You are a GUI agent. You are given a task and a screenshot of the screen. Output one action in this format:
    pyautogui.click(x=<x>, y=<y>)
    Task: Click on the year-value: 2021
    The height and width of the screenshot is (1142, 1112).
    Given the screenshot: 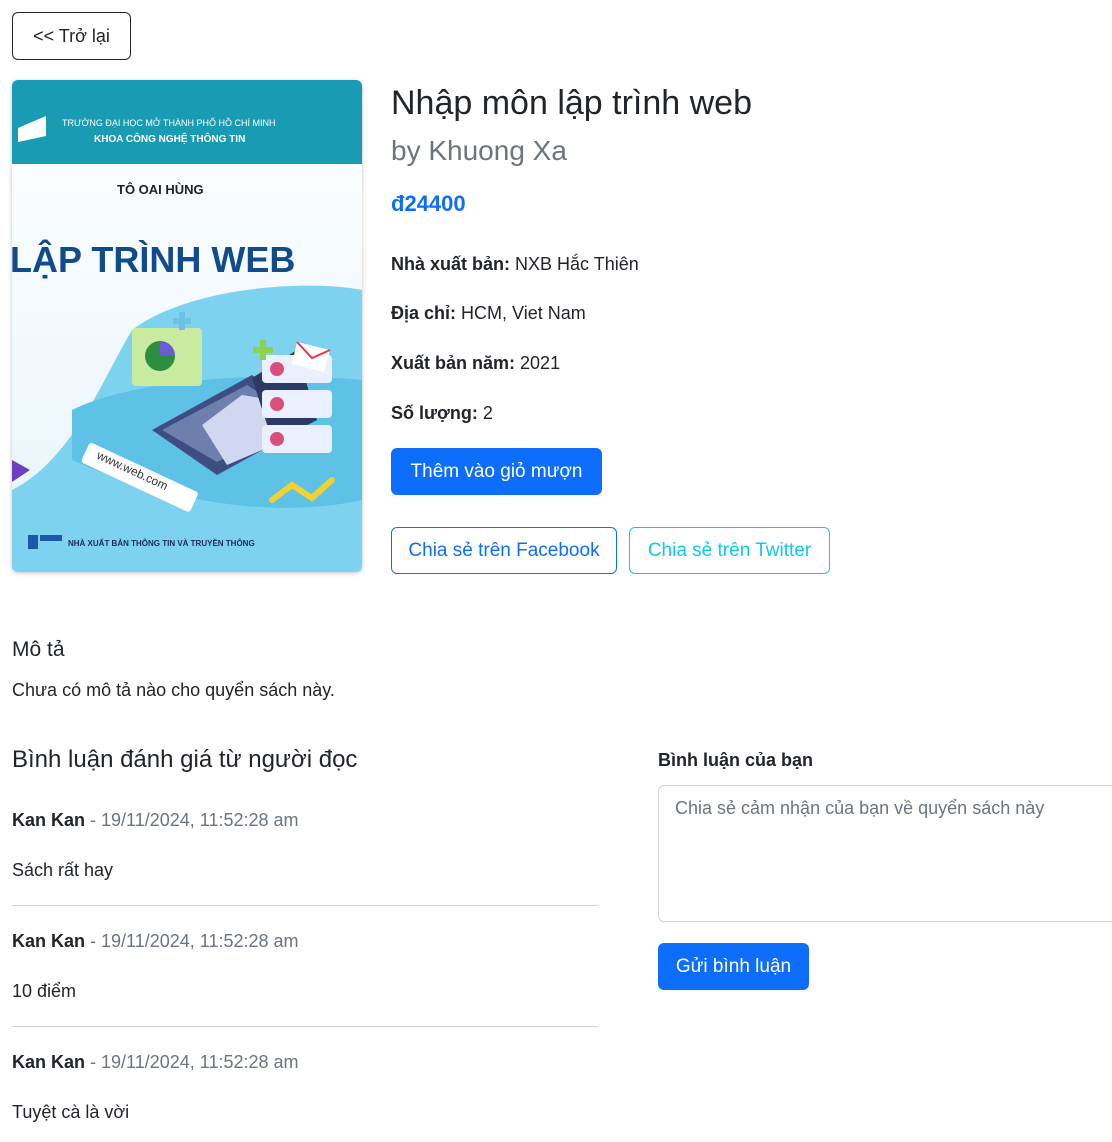 What is the action you would take?
    pyautogui.click(x=540, y=363)
    